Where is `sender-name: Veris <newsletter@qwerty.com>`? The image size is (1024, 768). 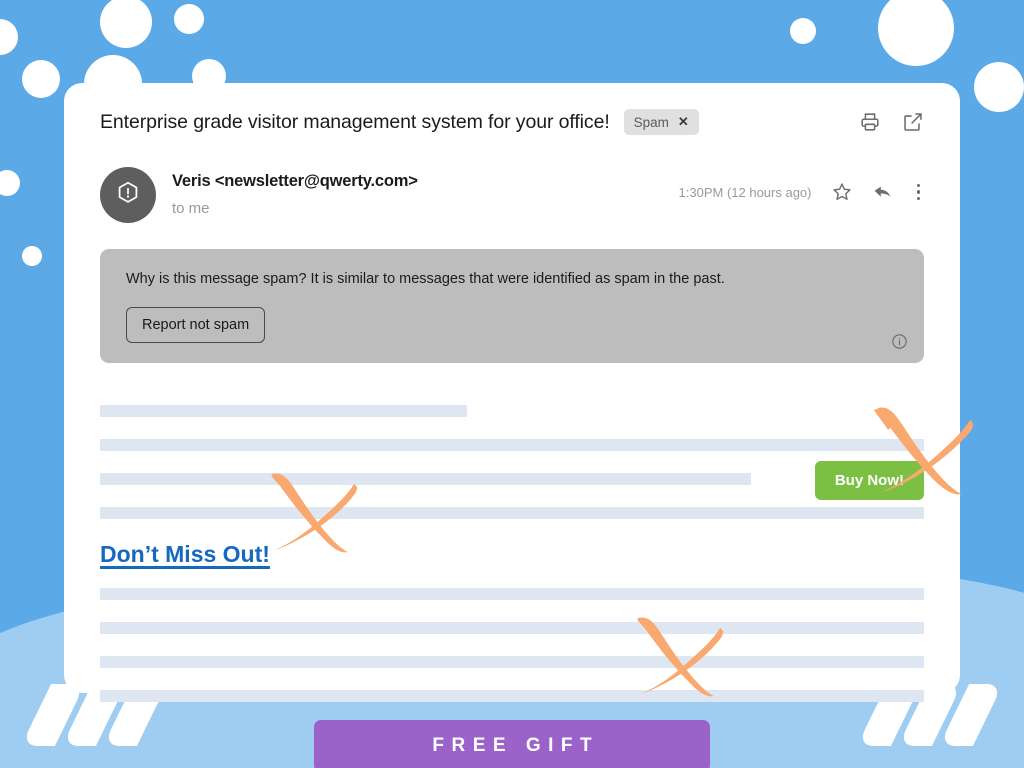 sender-name: Veris <newsletter@qwerty.com> is located at coordinates (295, 181).